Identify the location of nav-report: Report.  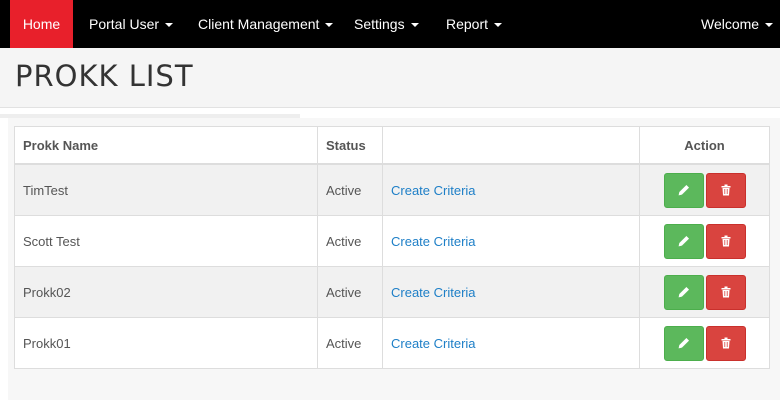
(474, 24).